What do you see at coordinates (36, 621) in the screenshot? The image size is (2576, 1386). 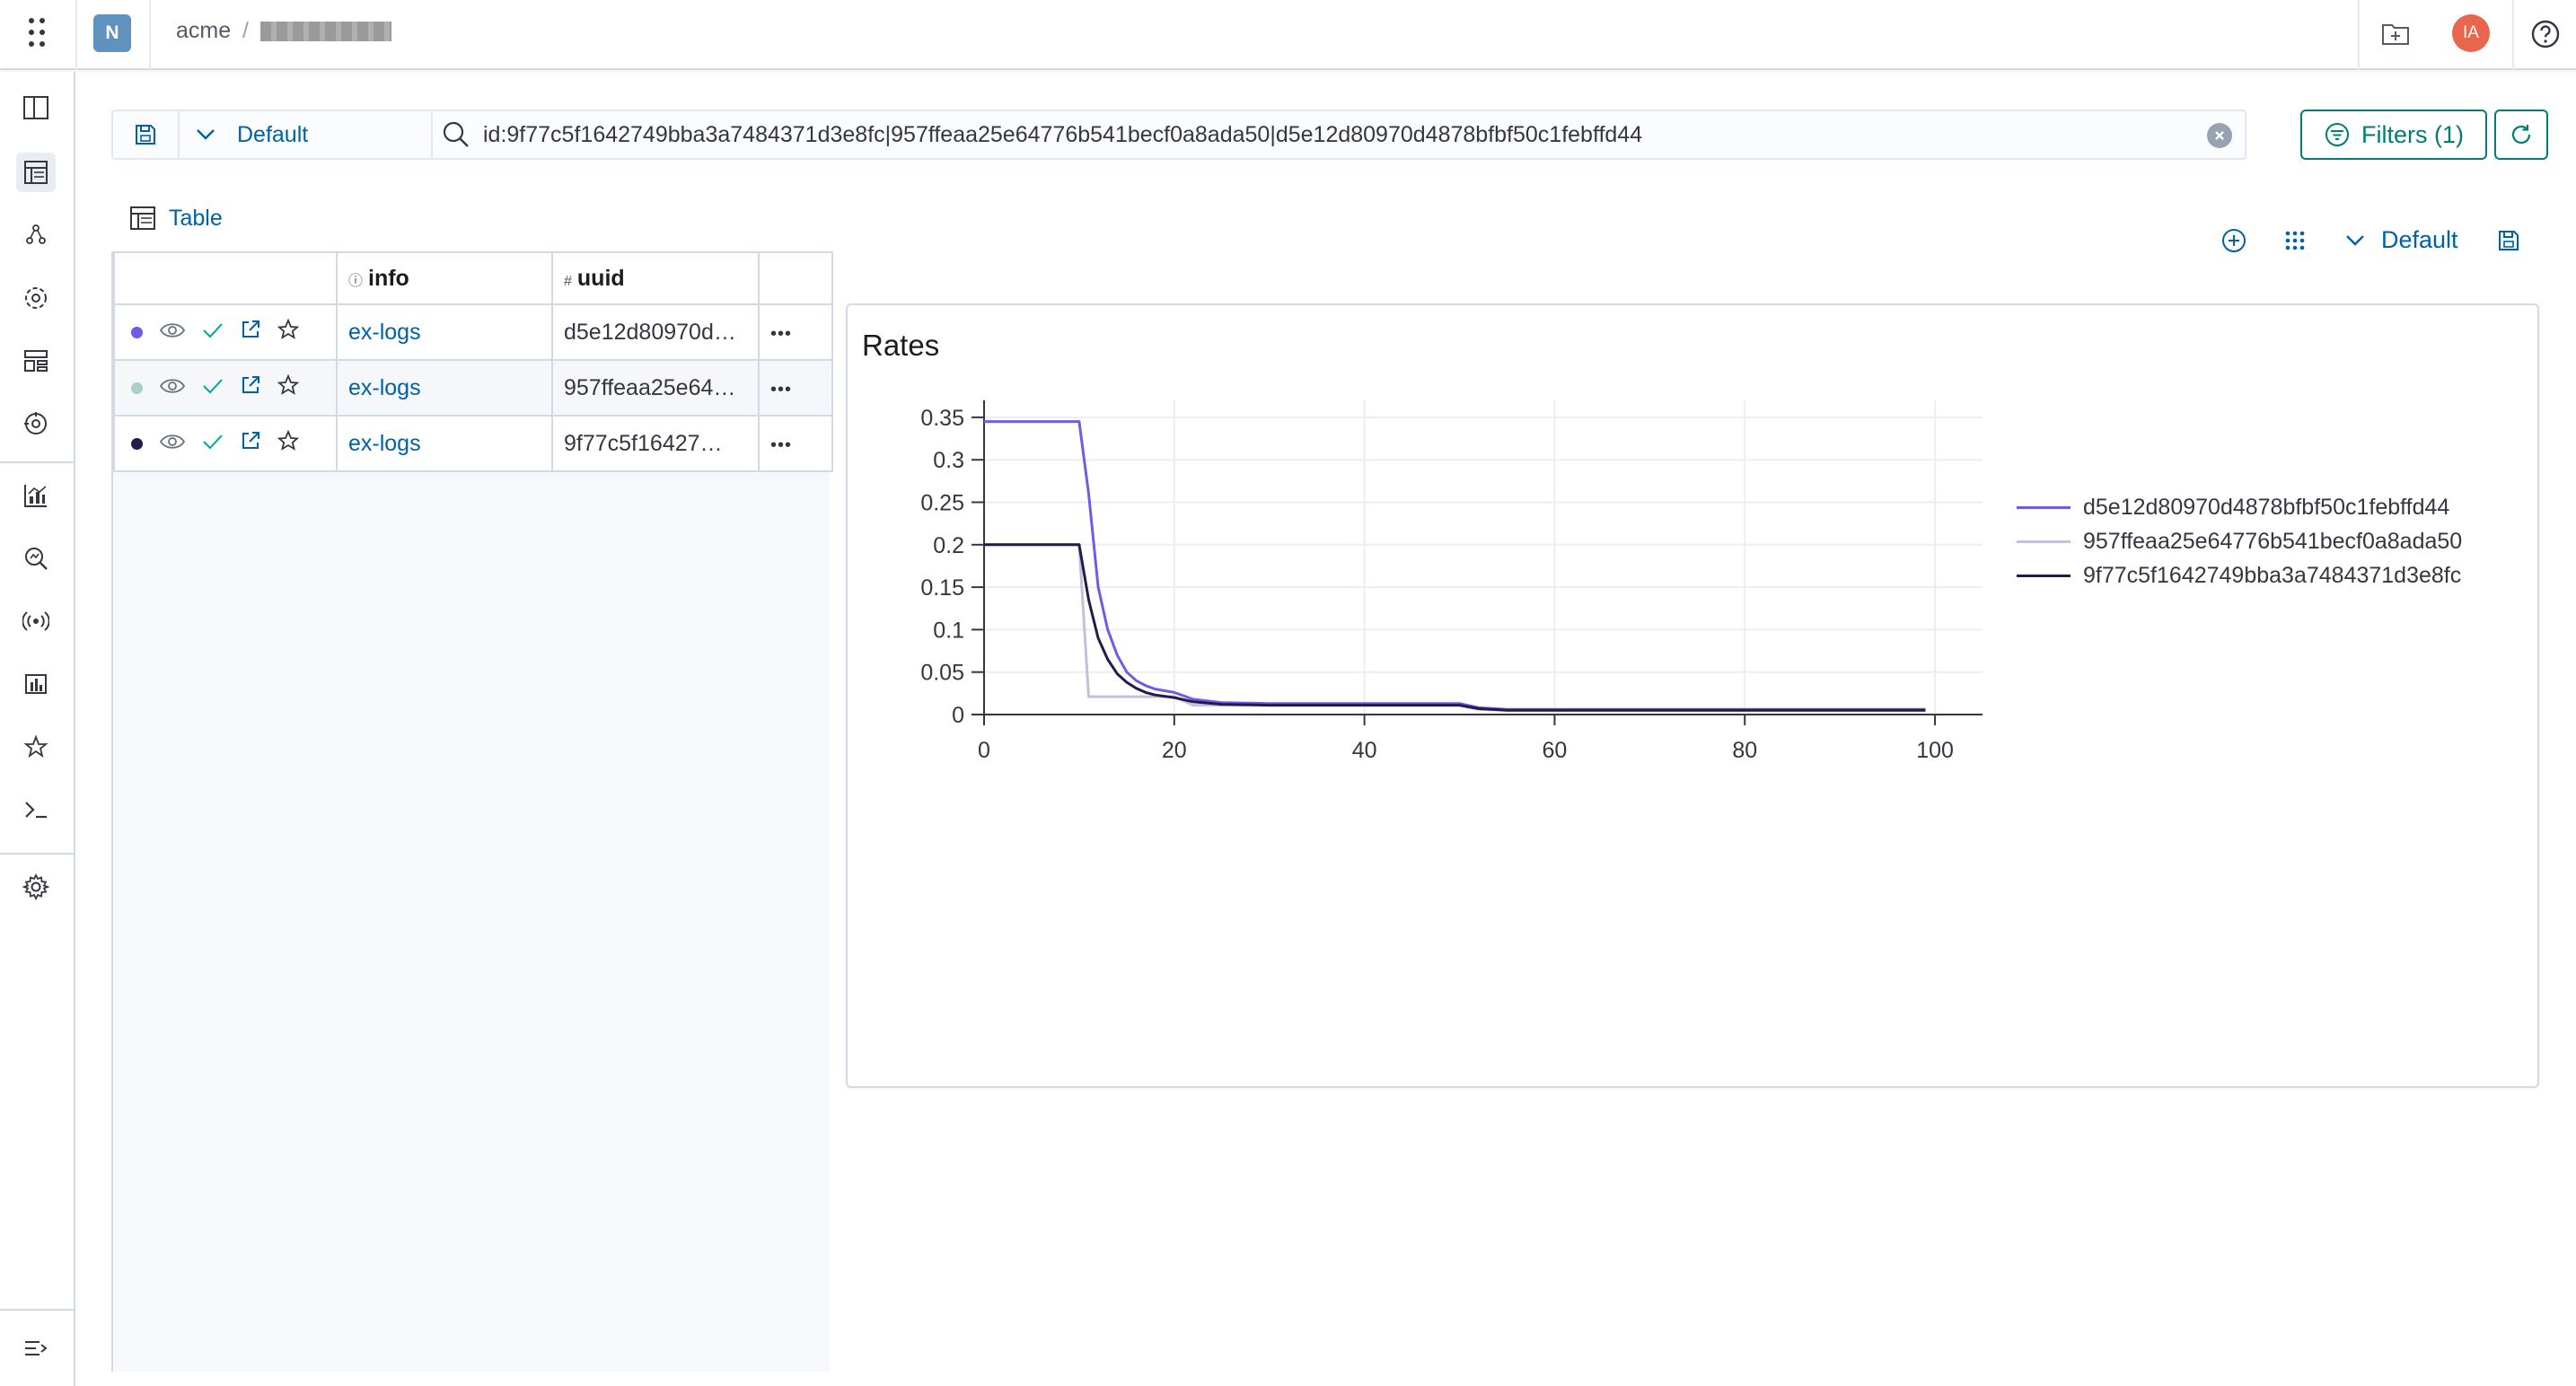 I see `broadcast-icon` at bounding box center [36, 621].